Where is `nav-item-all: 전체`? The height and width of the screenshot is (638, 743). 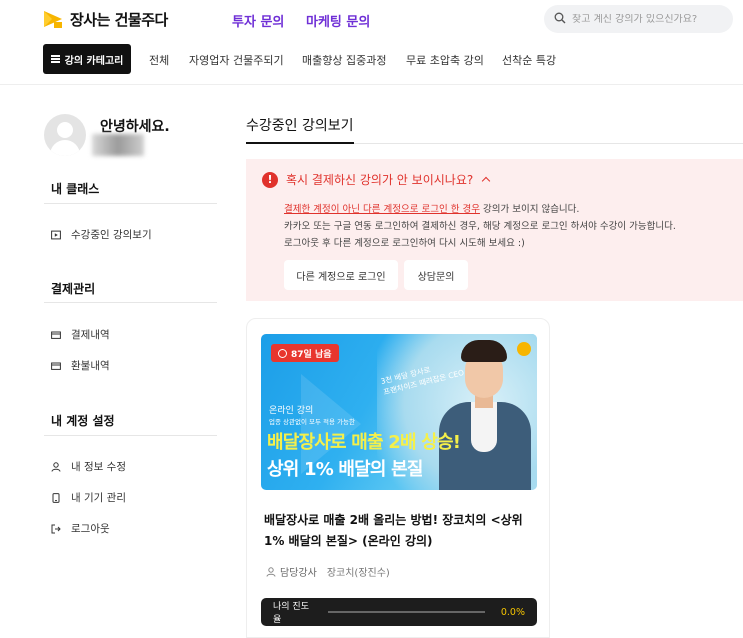 nav-item-all: 전체 is located at coordinates (159, 60).